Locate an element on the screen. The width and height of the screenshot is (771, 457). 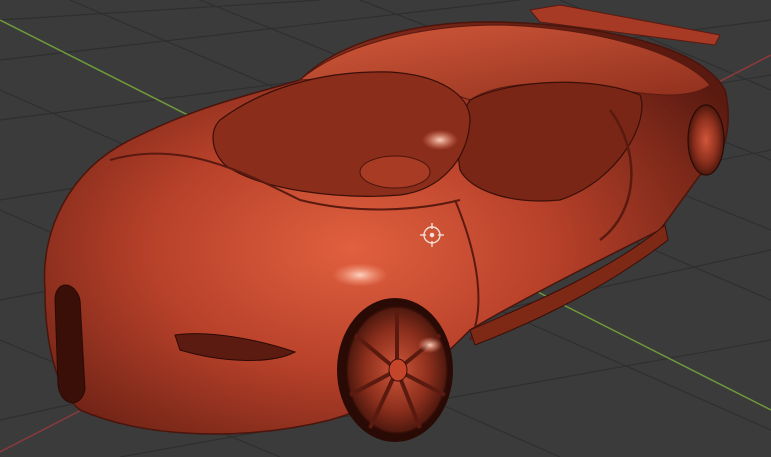
front-grille is located at coordinates (70, 343).